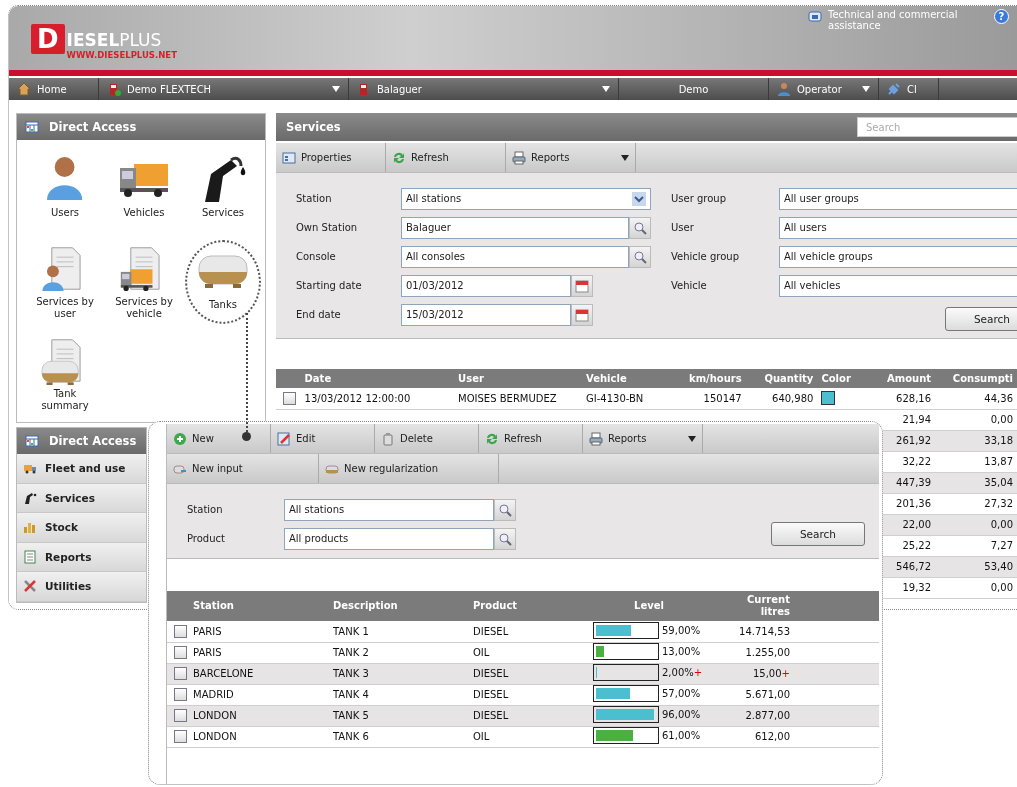 The width and height of the screenshot is (1017, 787). What do you see at coordinates (784, 89) in the screenshot?
I see `person-icon` at bounding box center [784, 89].